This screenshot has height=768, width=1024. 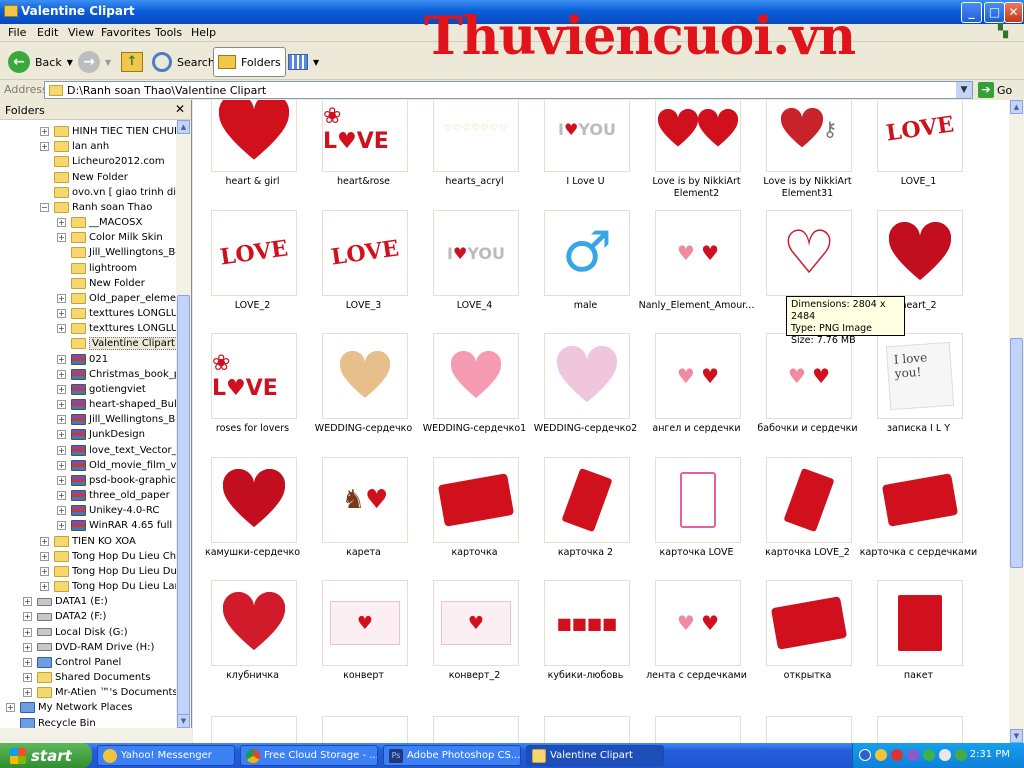 What do you see at coordinates (101, 389) in the screenshot?
I see `tree-item: + gotiengviet` at bounding box center [101, 389].